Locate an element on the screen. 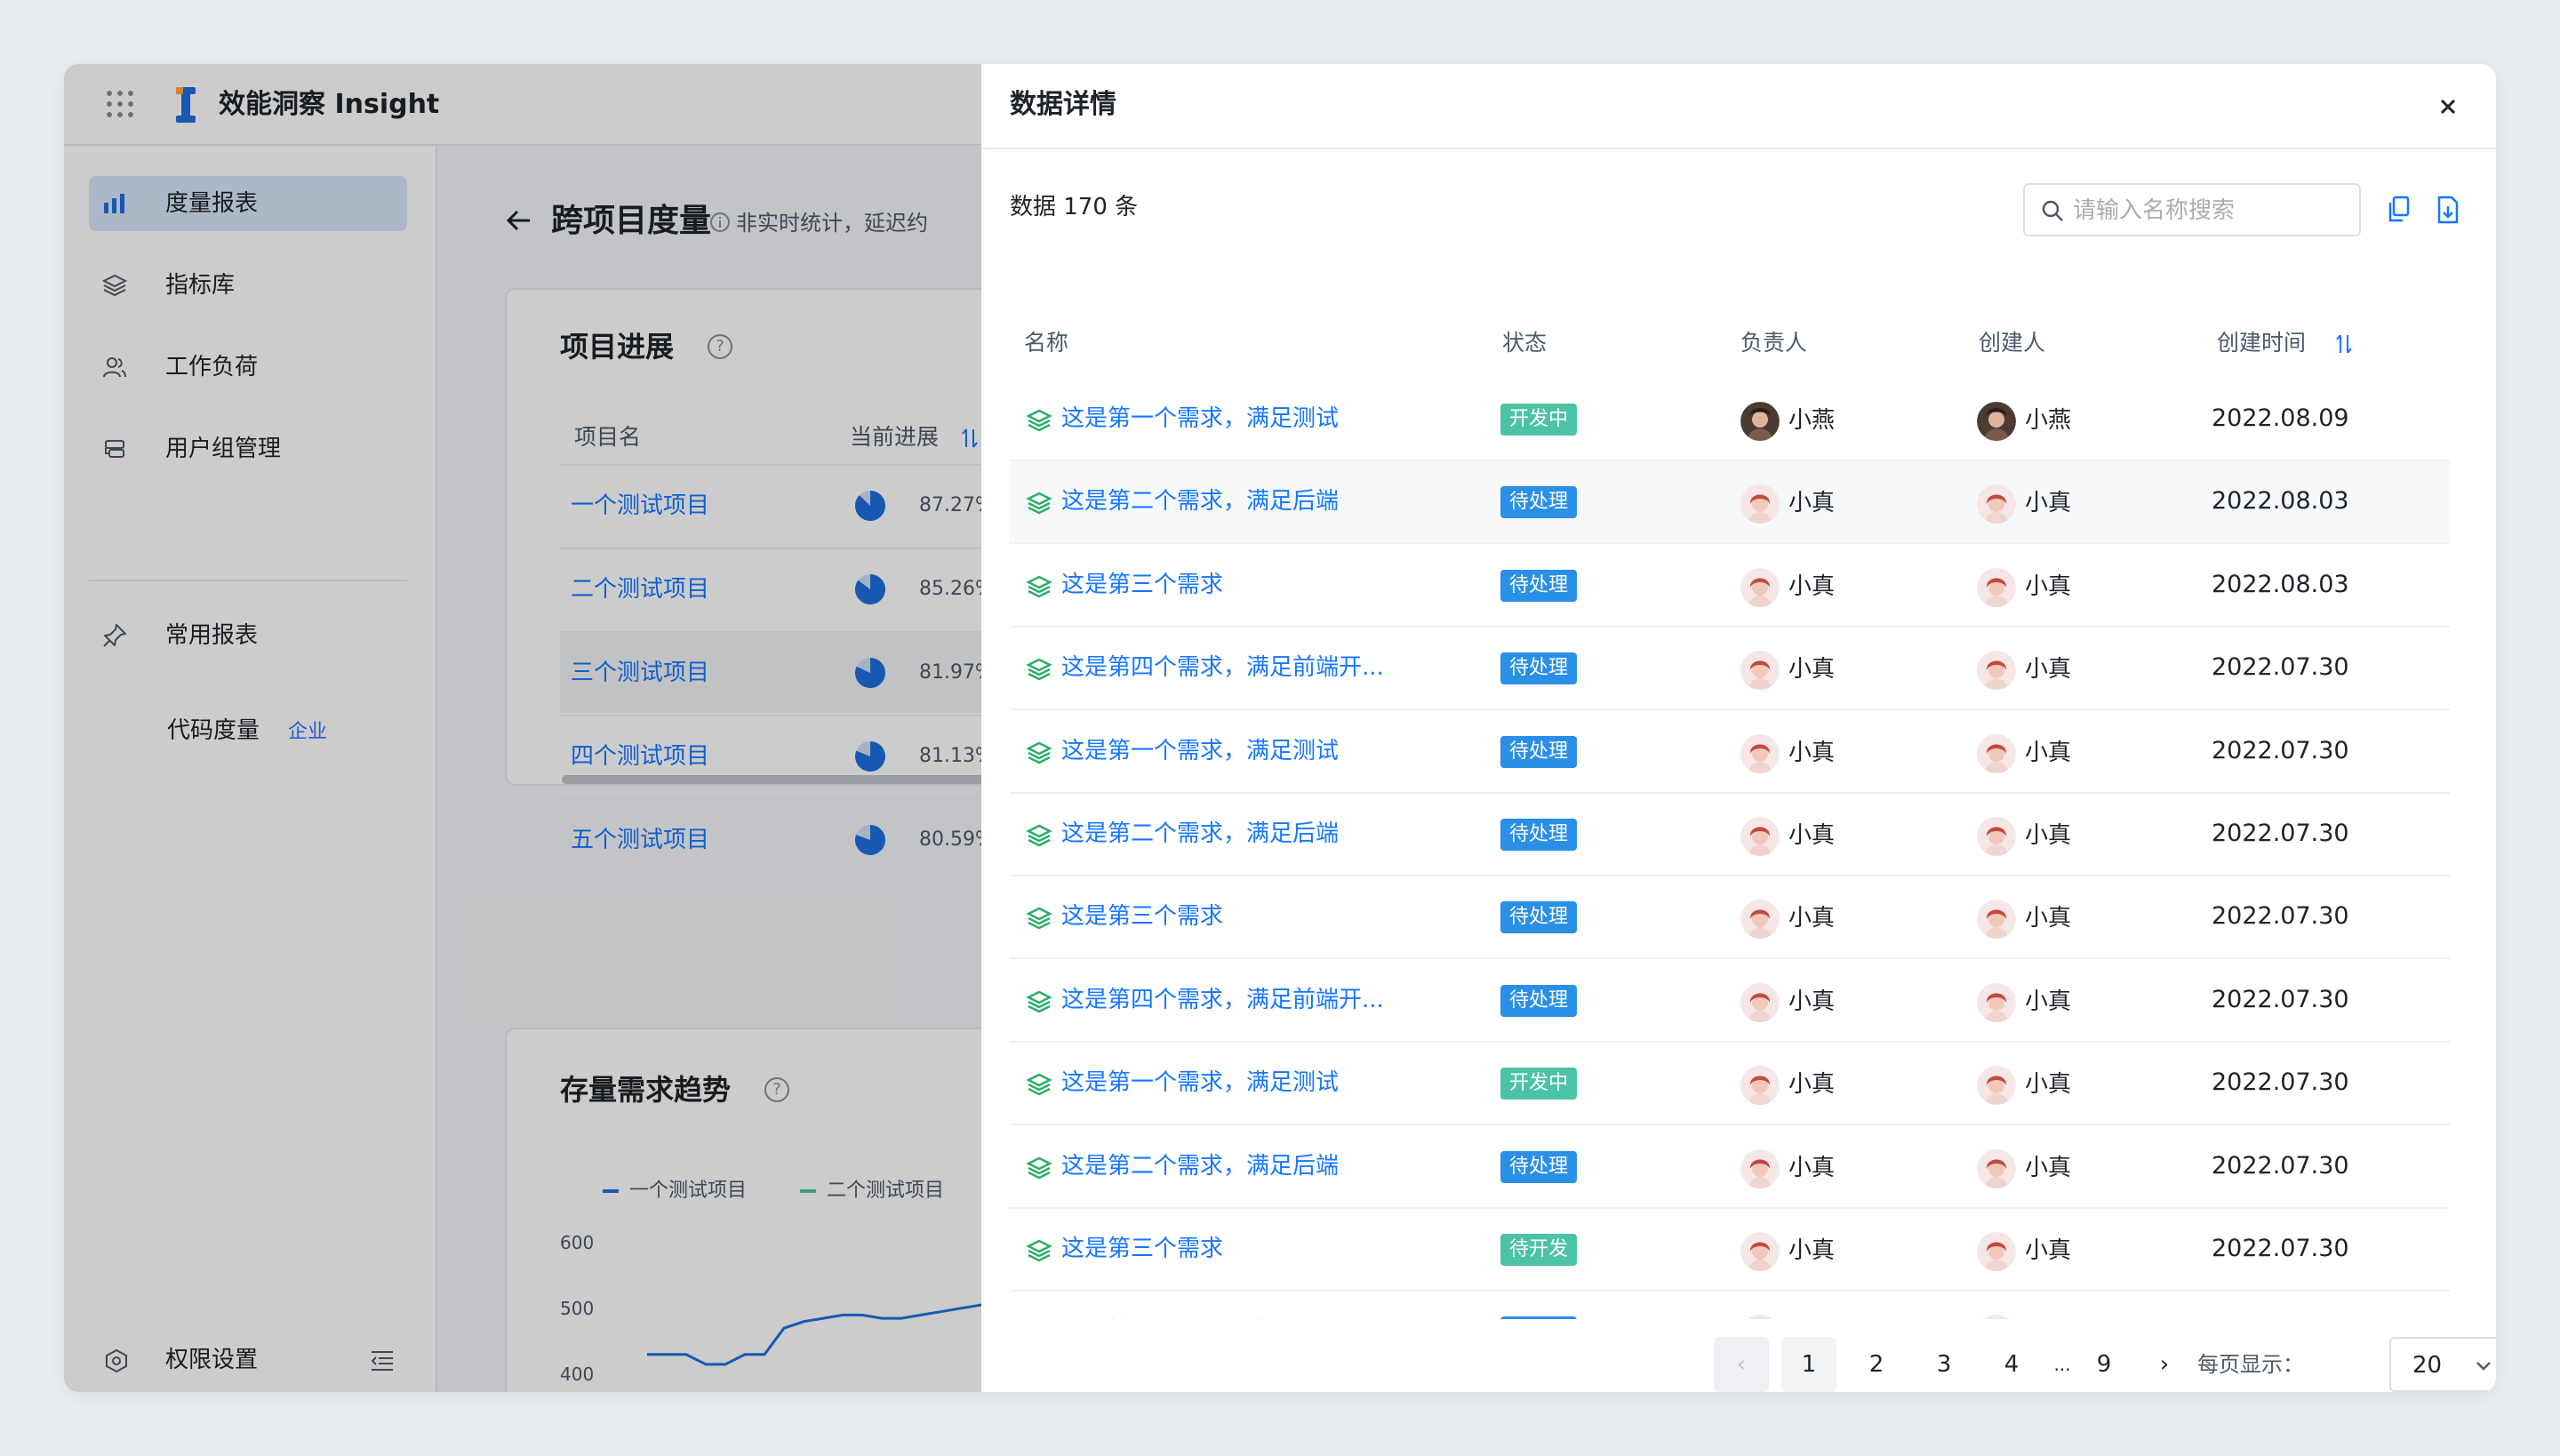 This screenshot has width=2560, height=1456. next-page-button: › is located at coordinates (2164, 1364).